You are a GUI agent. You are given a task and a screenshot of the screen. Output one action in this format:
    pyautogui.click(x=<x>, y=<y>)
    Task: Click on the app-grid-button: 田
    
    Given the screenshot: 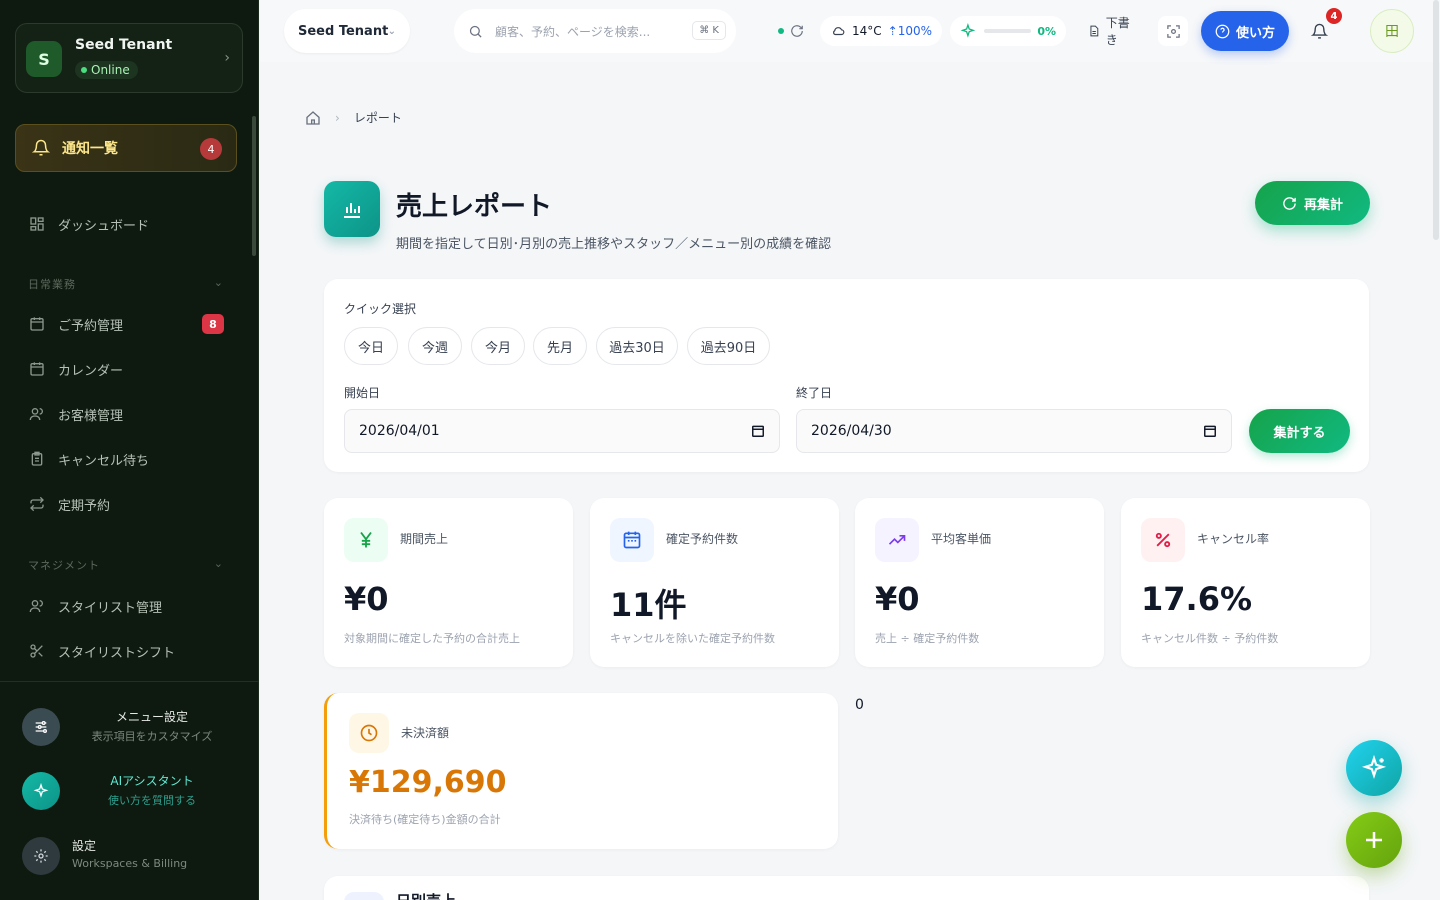 What is the action you would take?
    pyautogui.click(x=1392, y=31)
    